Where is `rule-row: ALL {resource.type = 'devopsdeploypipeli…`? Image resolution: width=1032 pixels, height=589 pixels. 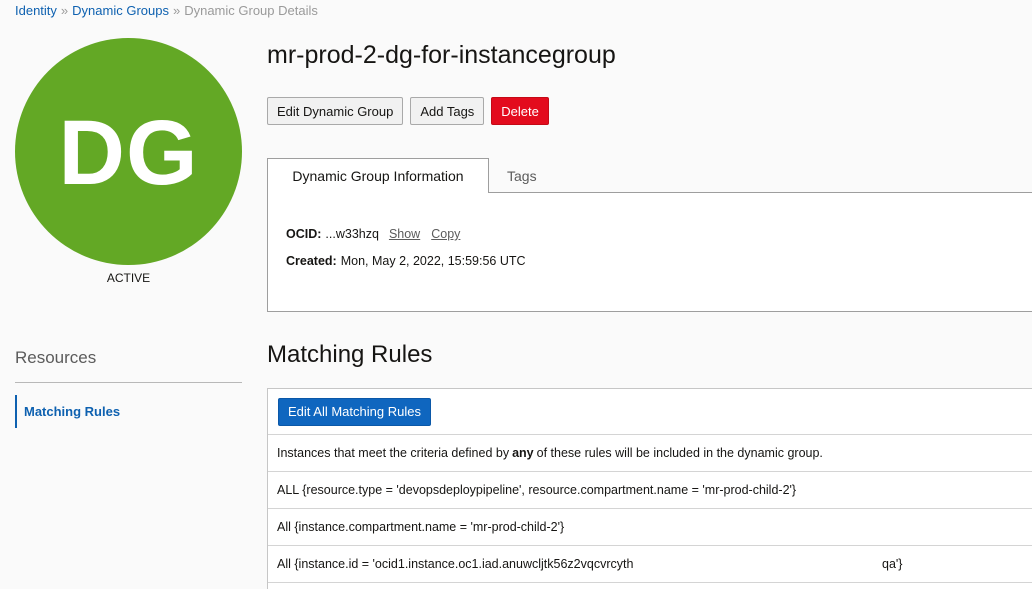
rule-row: ALL {resource.type = 'devopsdeploypipeli… is located at coordinates (650, 490).